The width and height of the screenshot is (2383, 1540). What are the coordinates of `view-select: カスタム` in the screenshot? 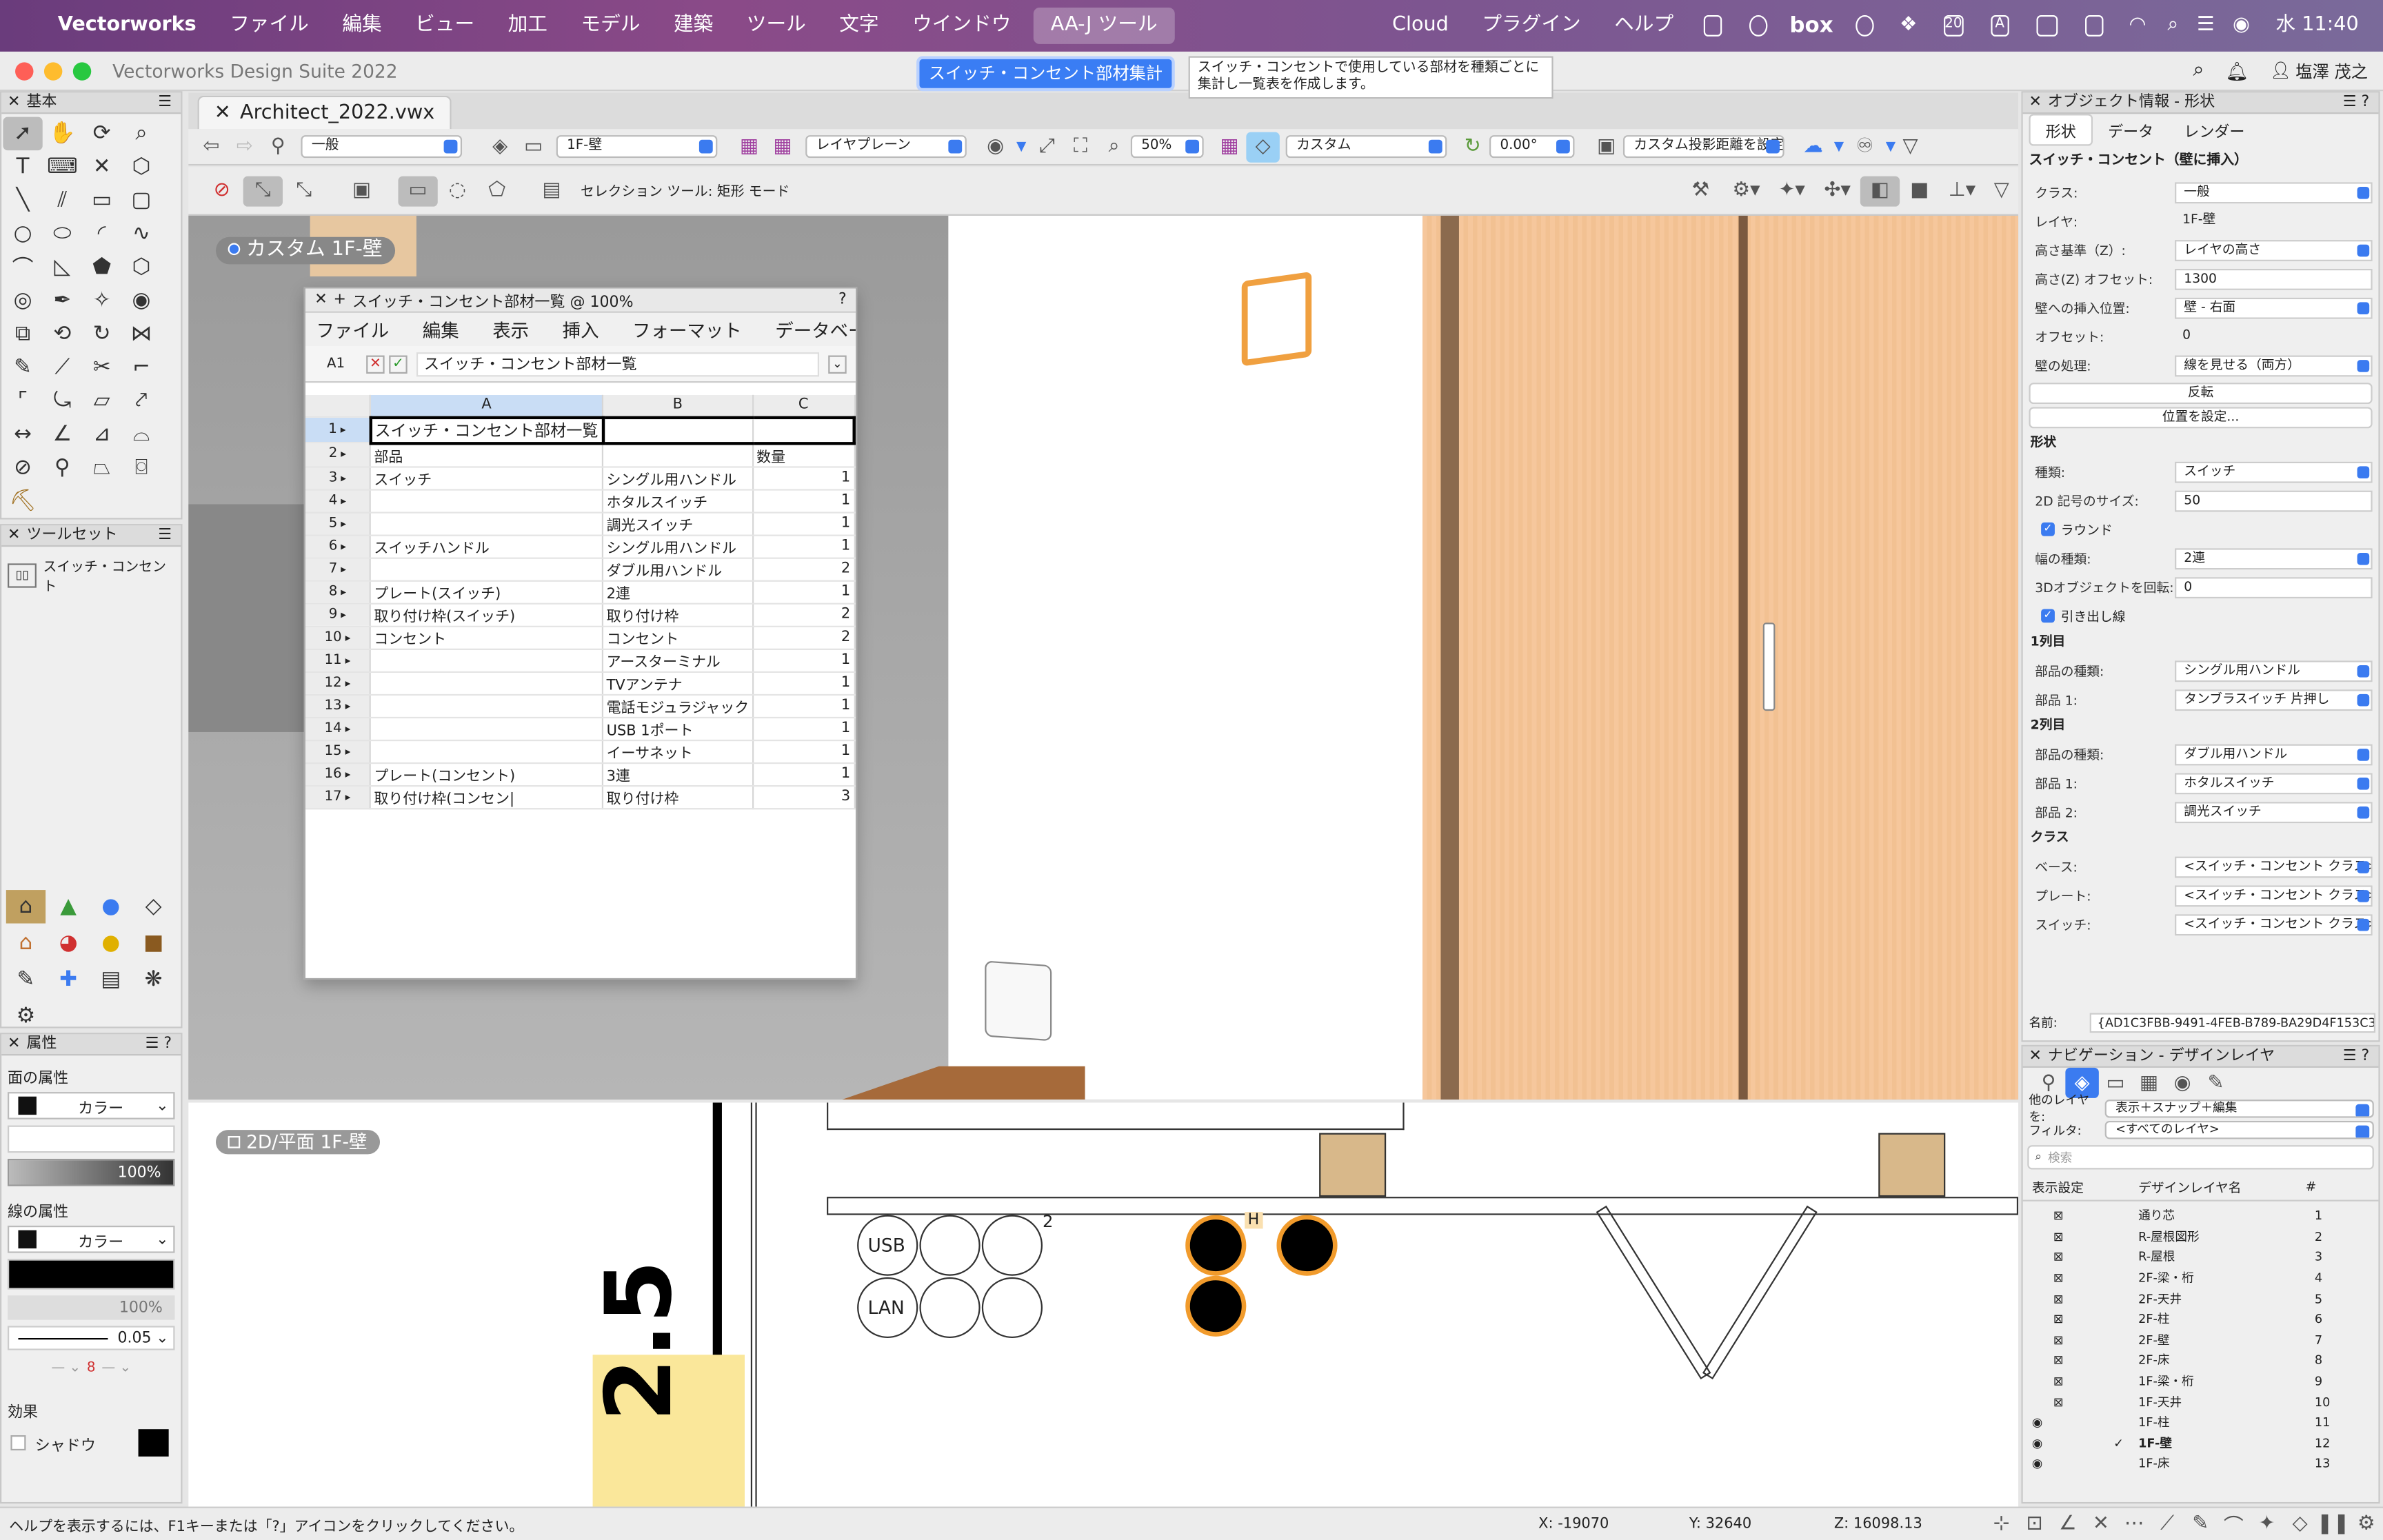 It's located at (1366, 147).